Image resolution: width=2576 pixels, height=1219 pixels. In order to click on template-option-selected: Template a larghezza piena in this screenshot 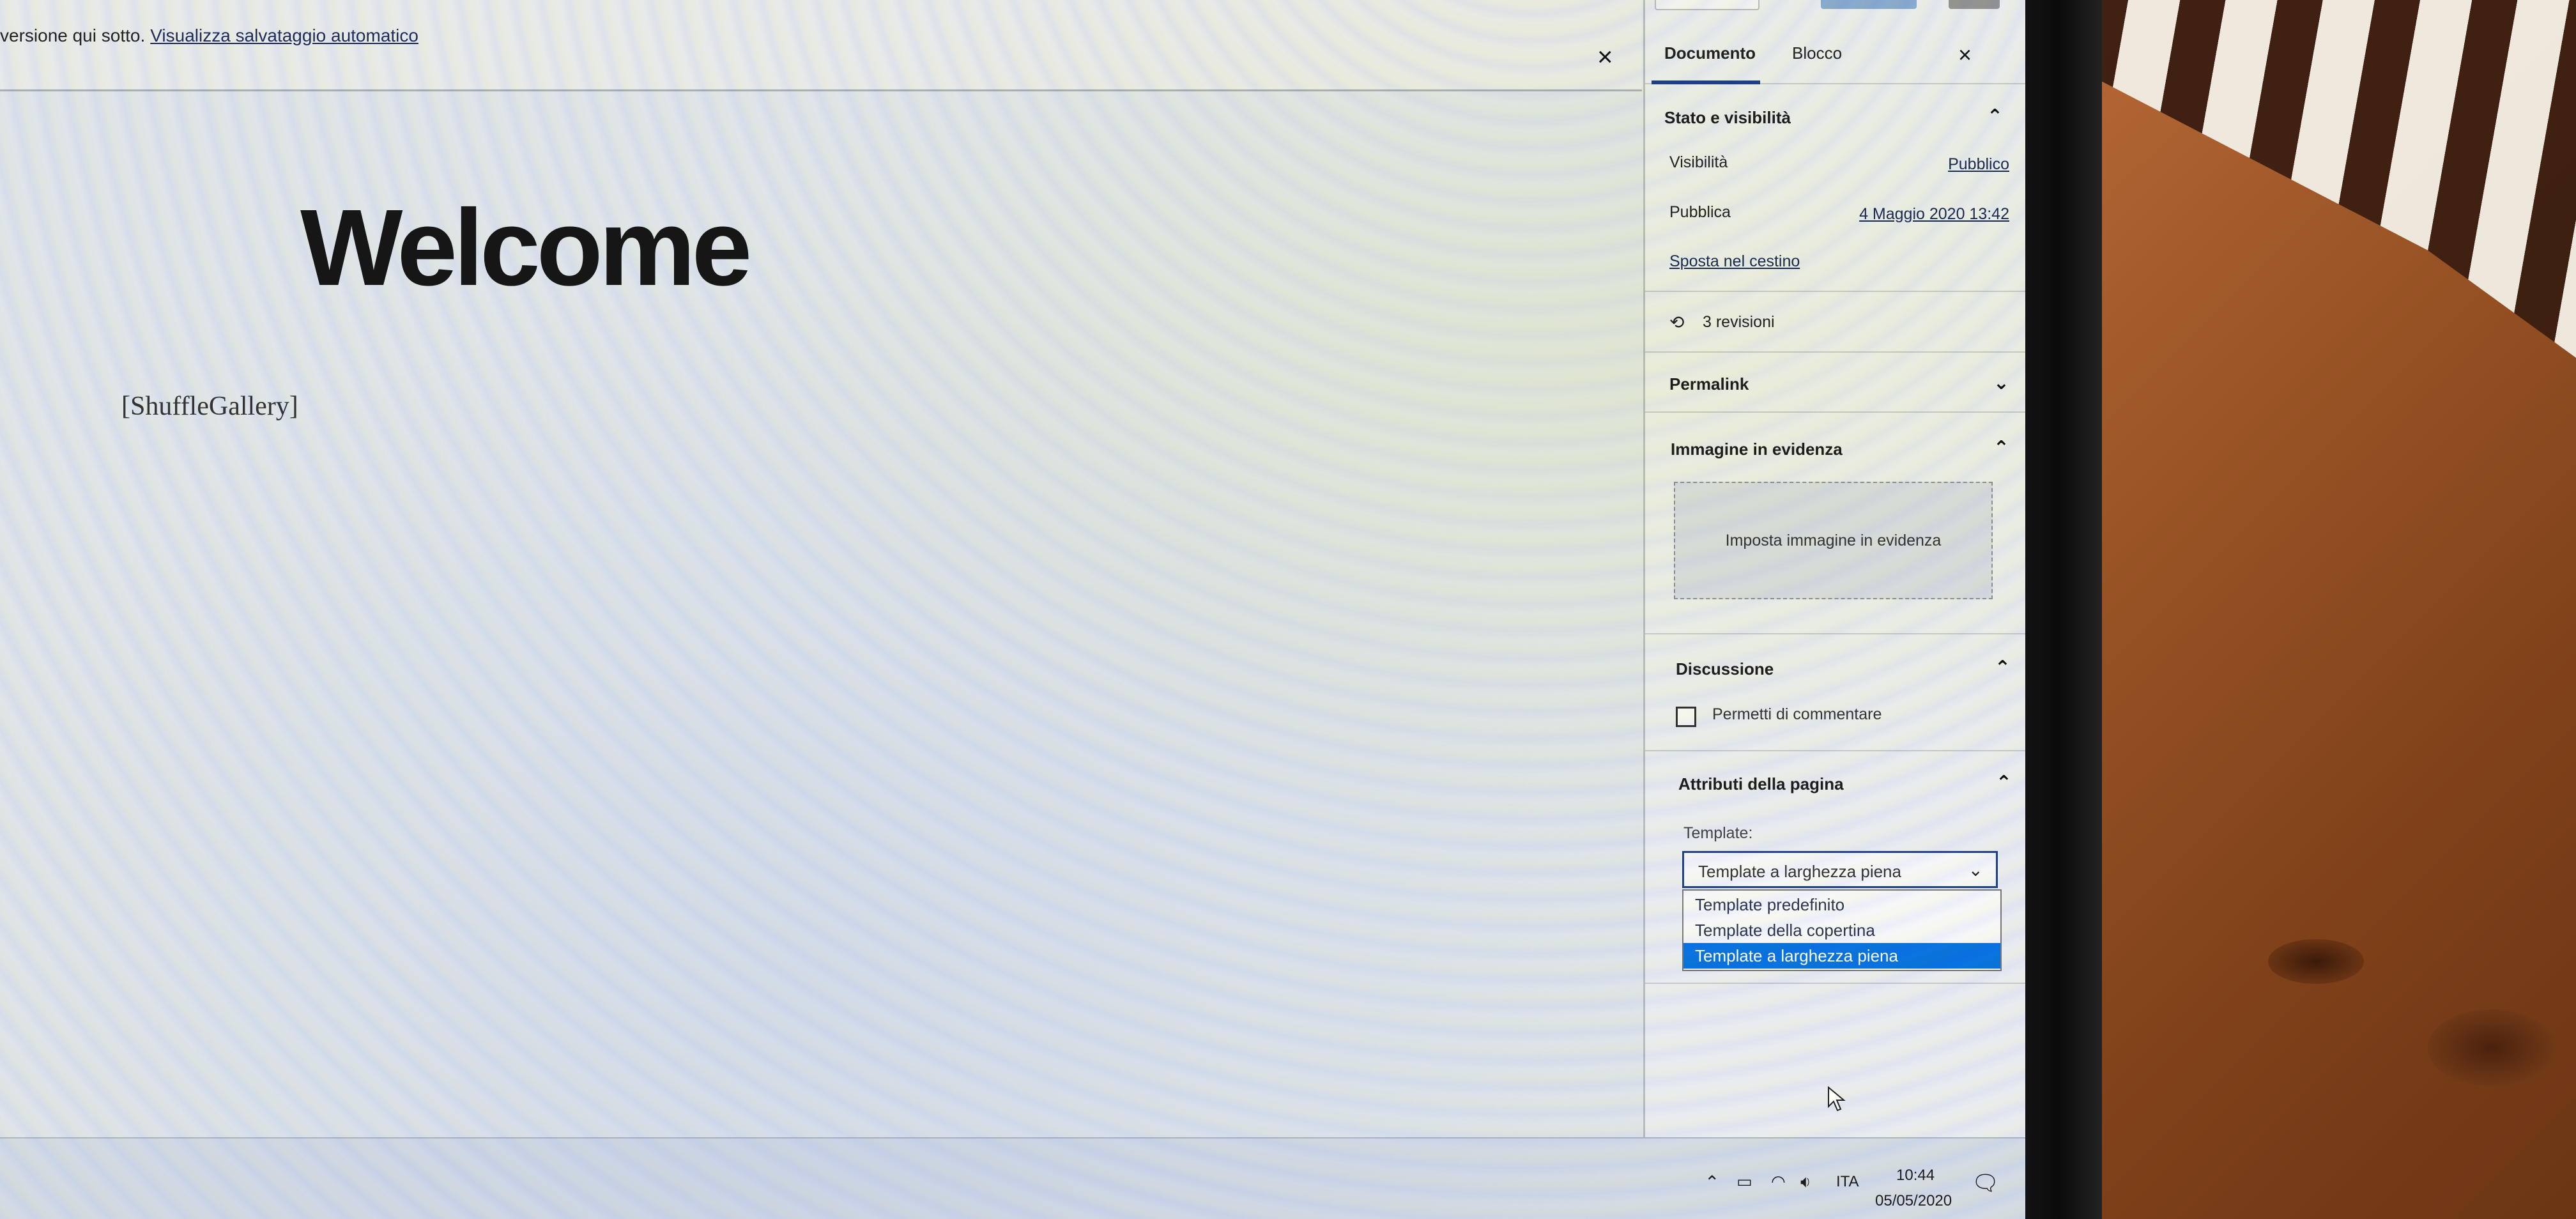, I will do `click(1841, 956)`.